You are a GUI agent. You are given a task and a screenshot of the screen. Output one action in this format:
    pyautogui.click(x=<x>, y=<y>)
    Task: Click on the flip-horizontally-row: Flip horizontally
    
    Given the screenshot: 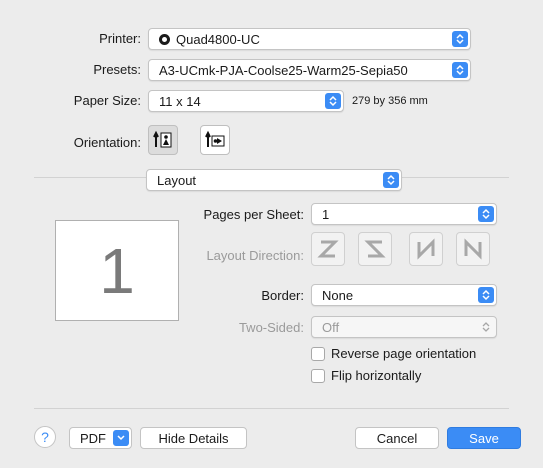 What is the action you would take?
    pyautogui.click(x=366, y=375)
    